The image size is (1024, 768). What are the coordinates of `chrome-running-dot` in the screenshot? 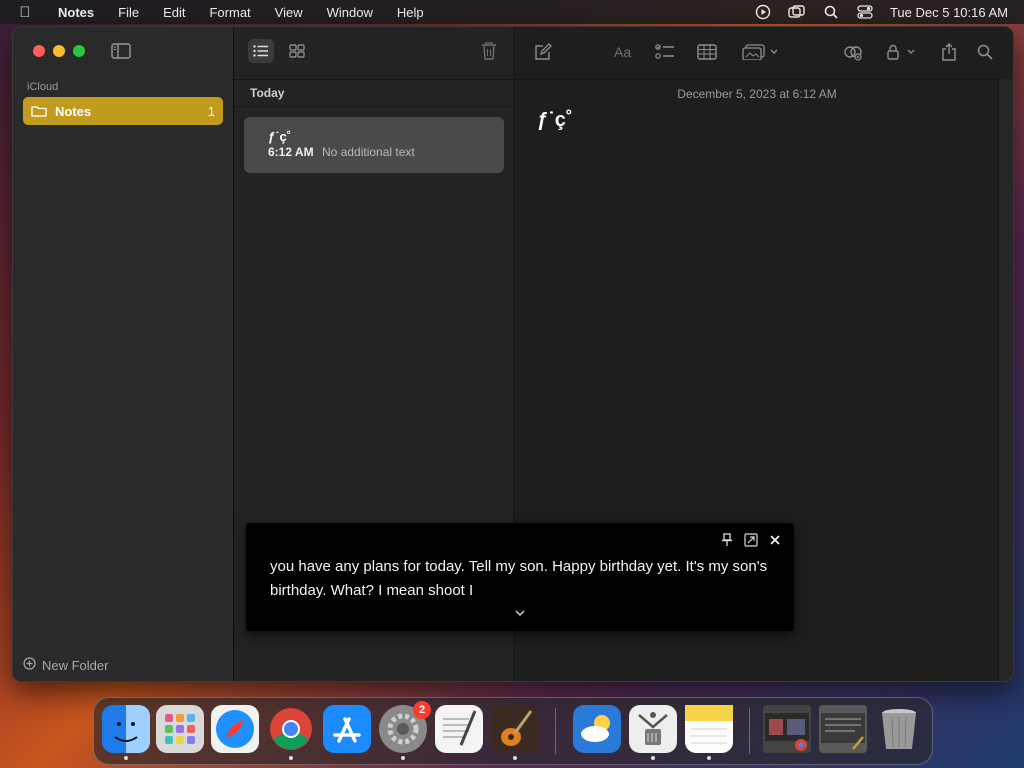 It's located at (291, 758).